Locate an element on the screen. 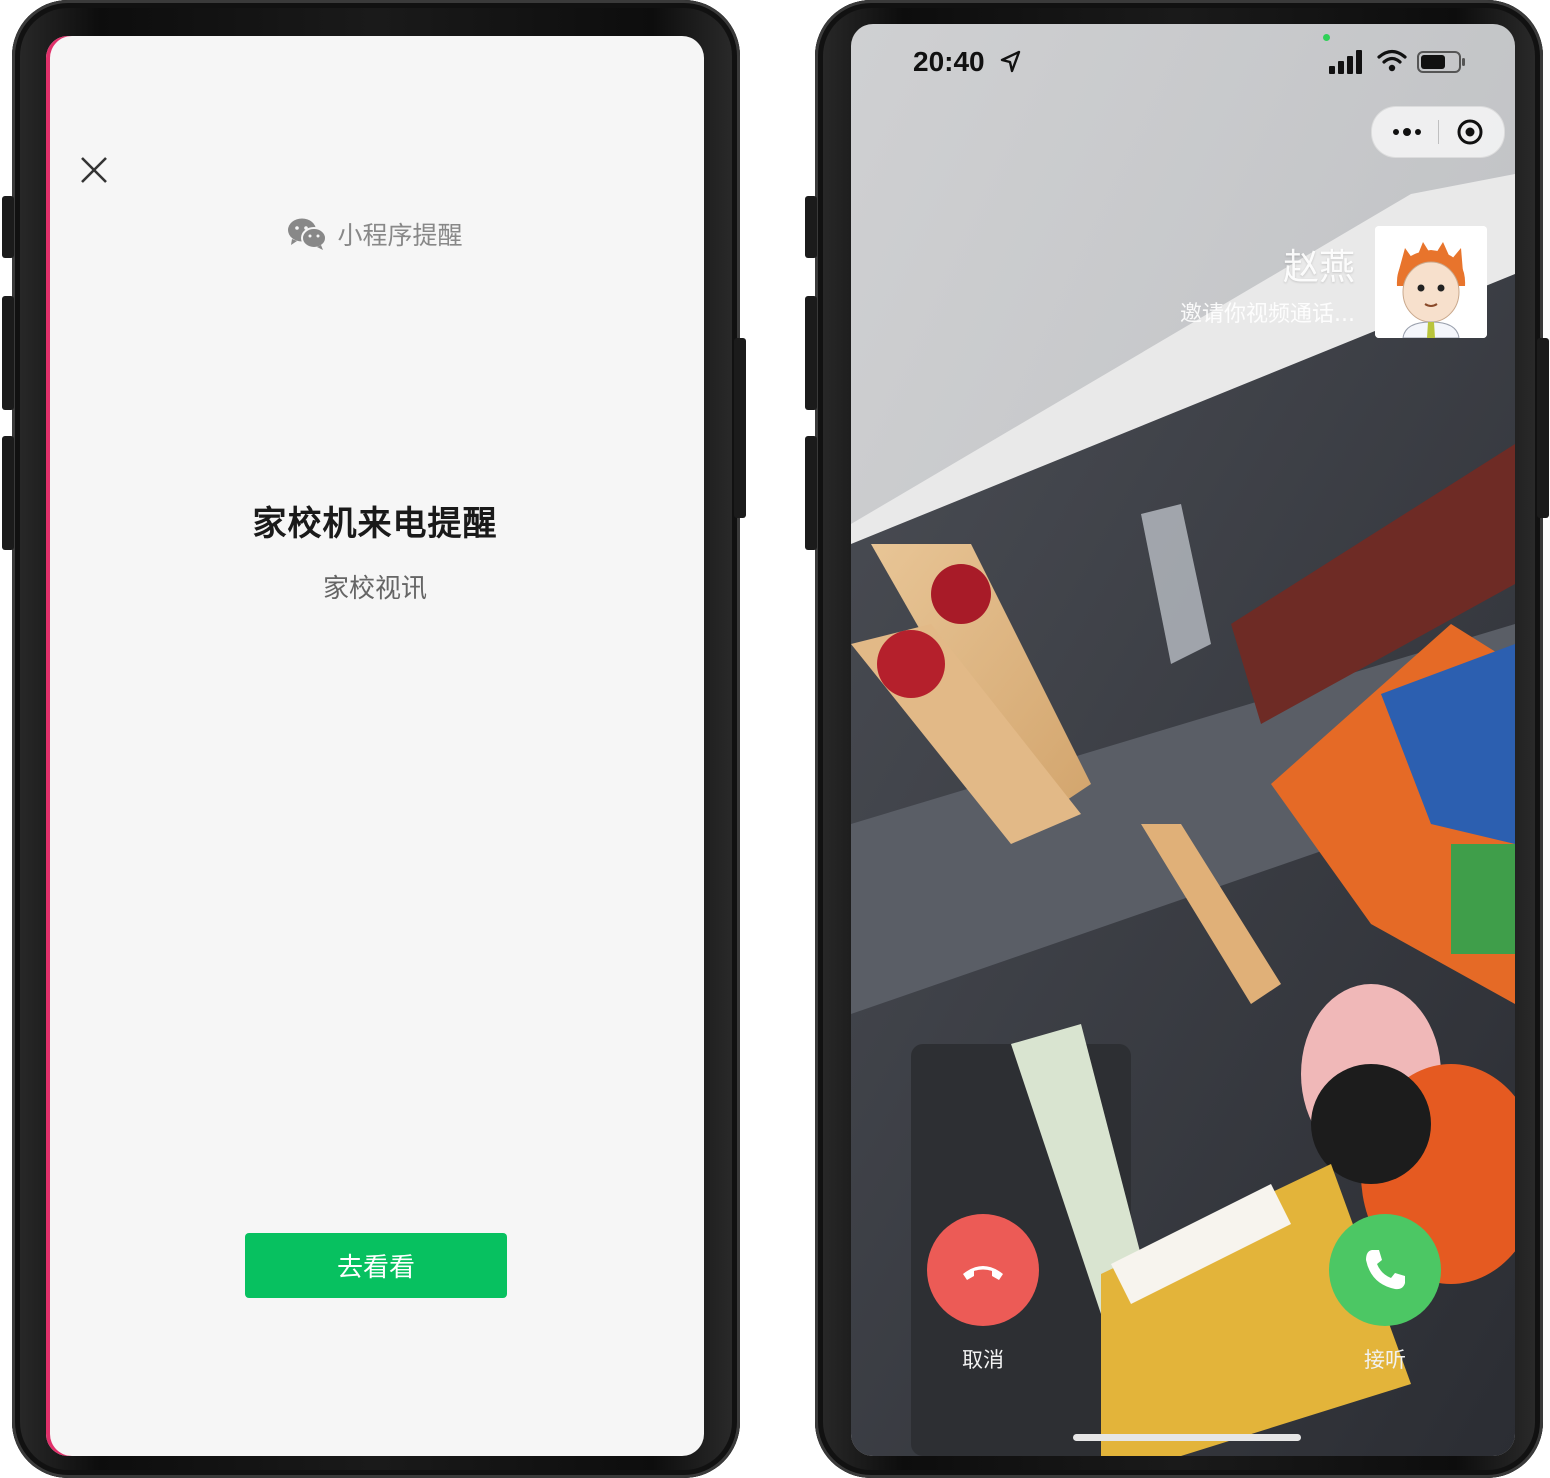 The width and height of the screenshot is (1550, 1478). accept-call-button is located at coordinates (1385, 1270).